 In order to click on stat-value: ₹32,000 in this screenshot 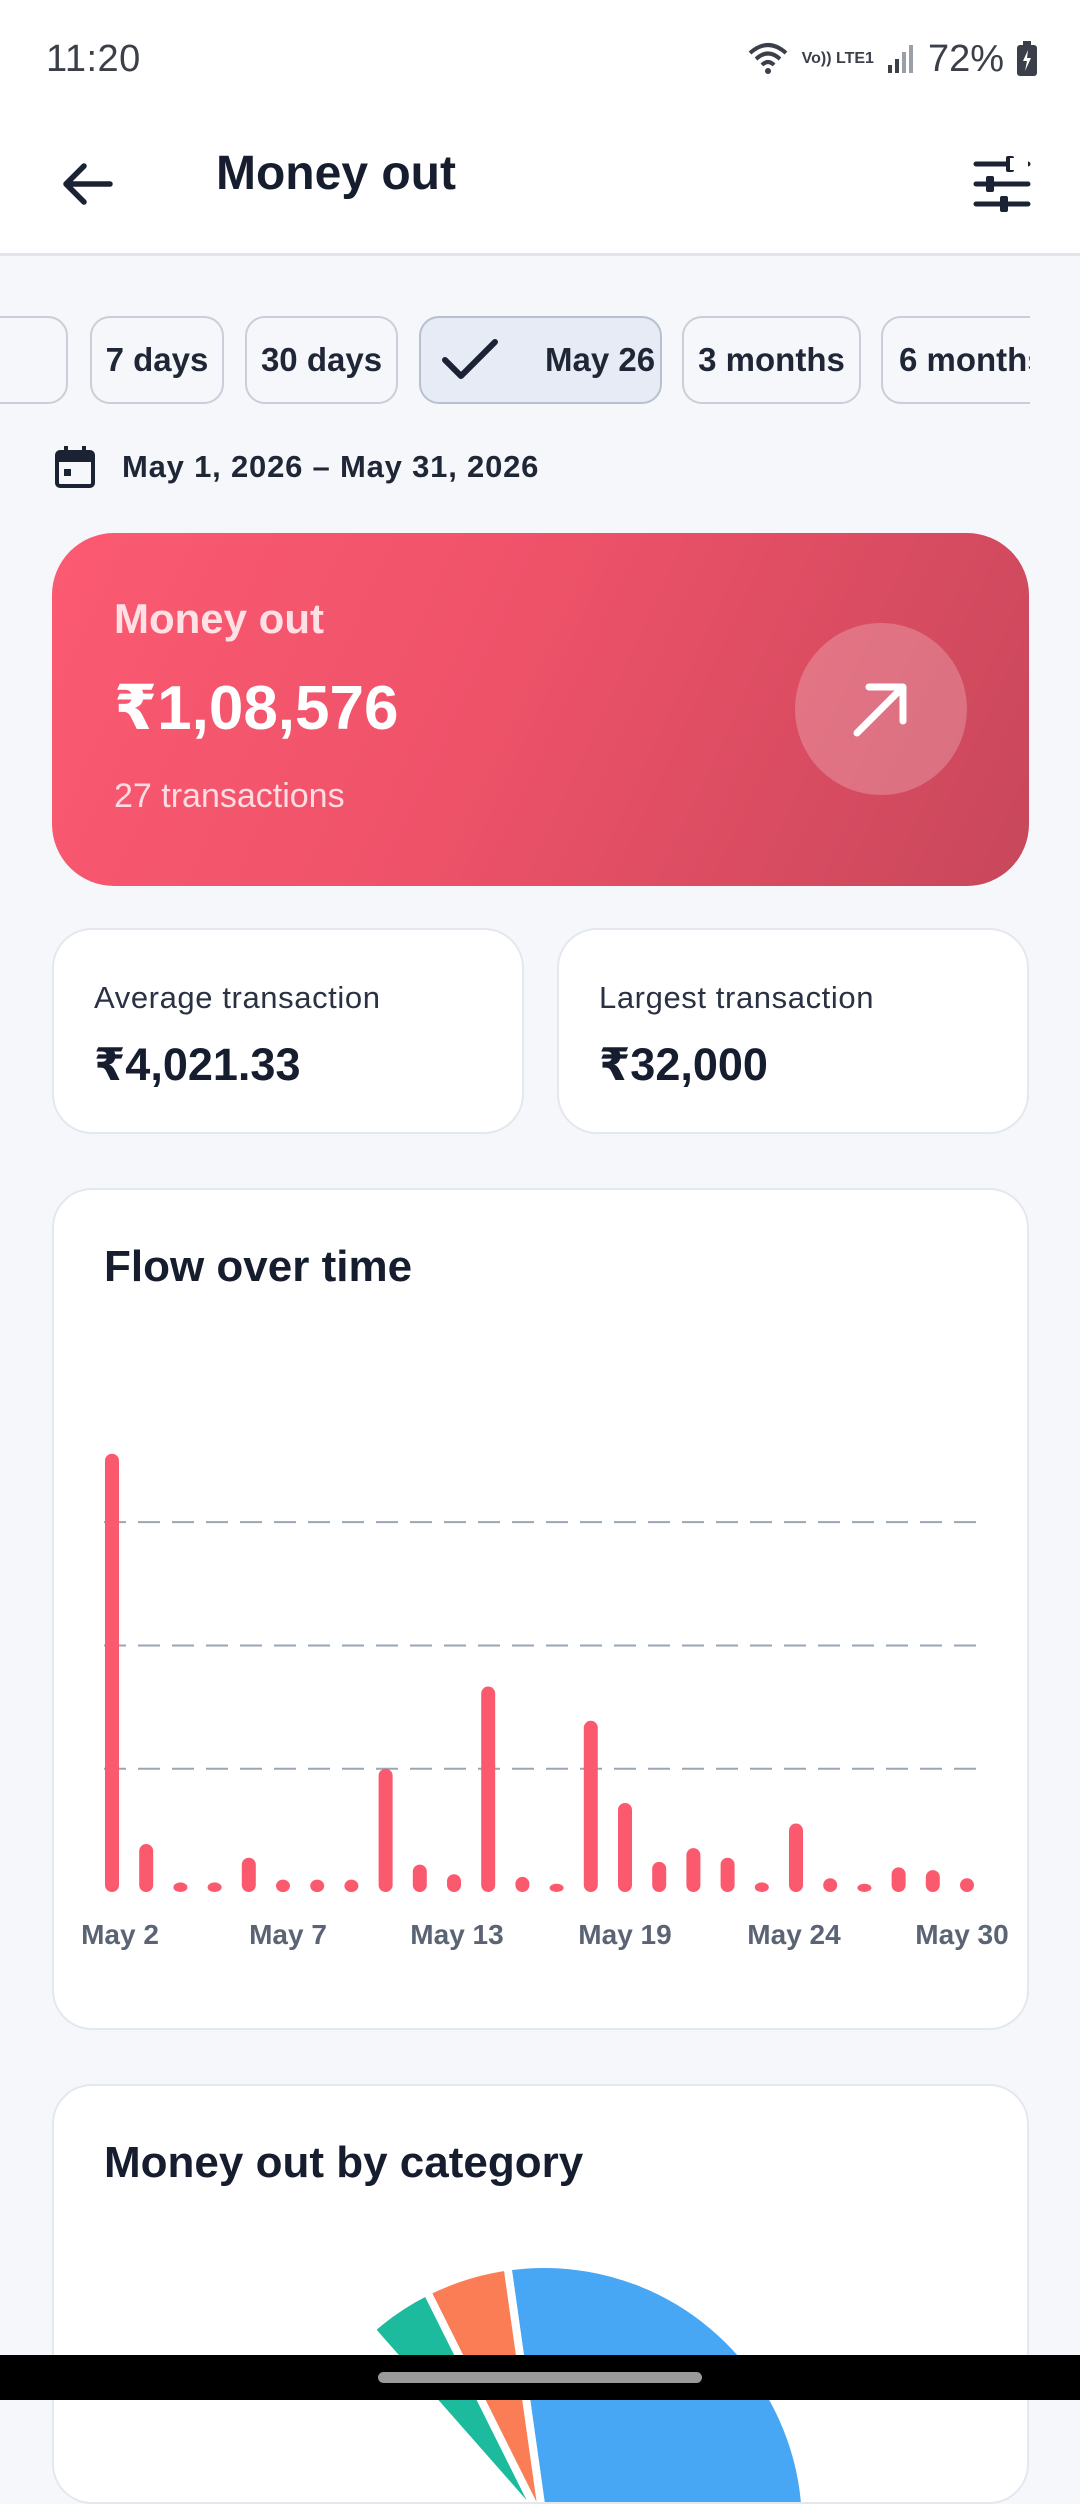, I will do `click(683, 1064)`.